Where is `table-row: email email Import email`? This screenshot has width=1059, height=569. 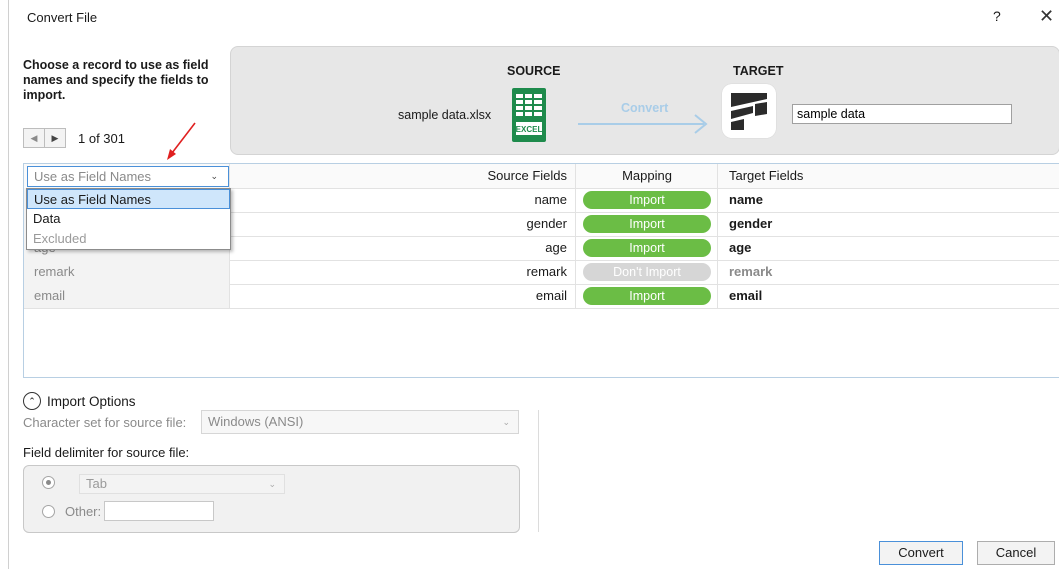 table-row: email email Import email is located at coordinates (541, 296).